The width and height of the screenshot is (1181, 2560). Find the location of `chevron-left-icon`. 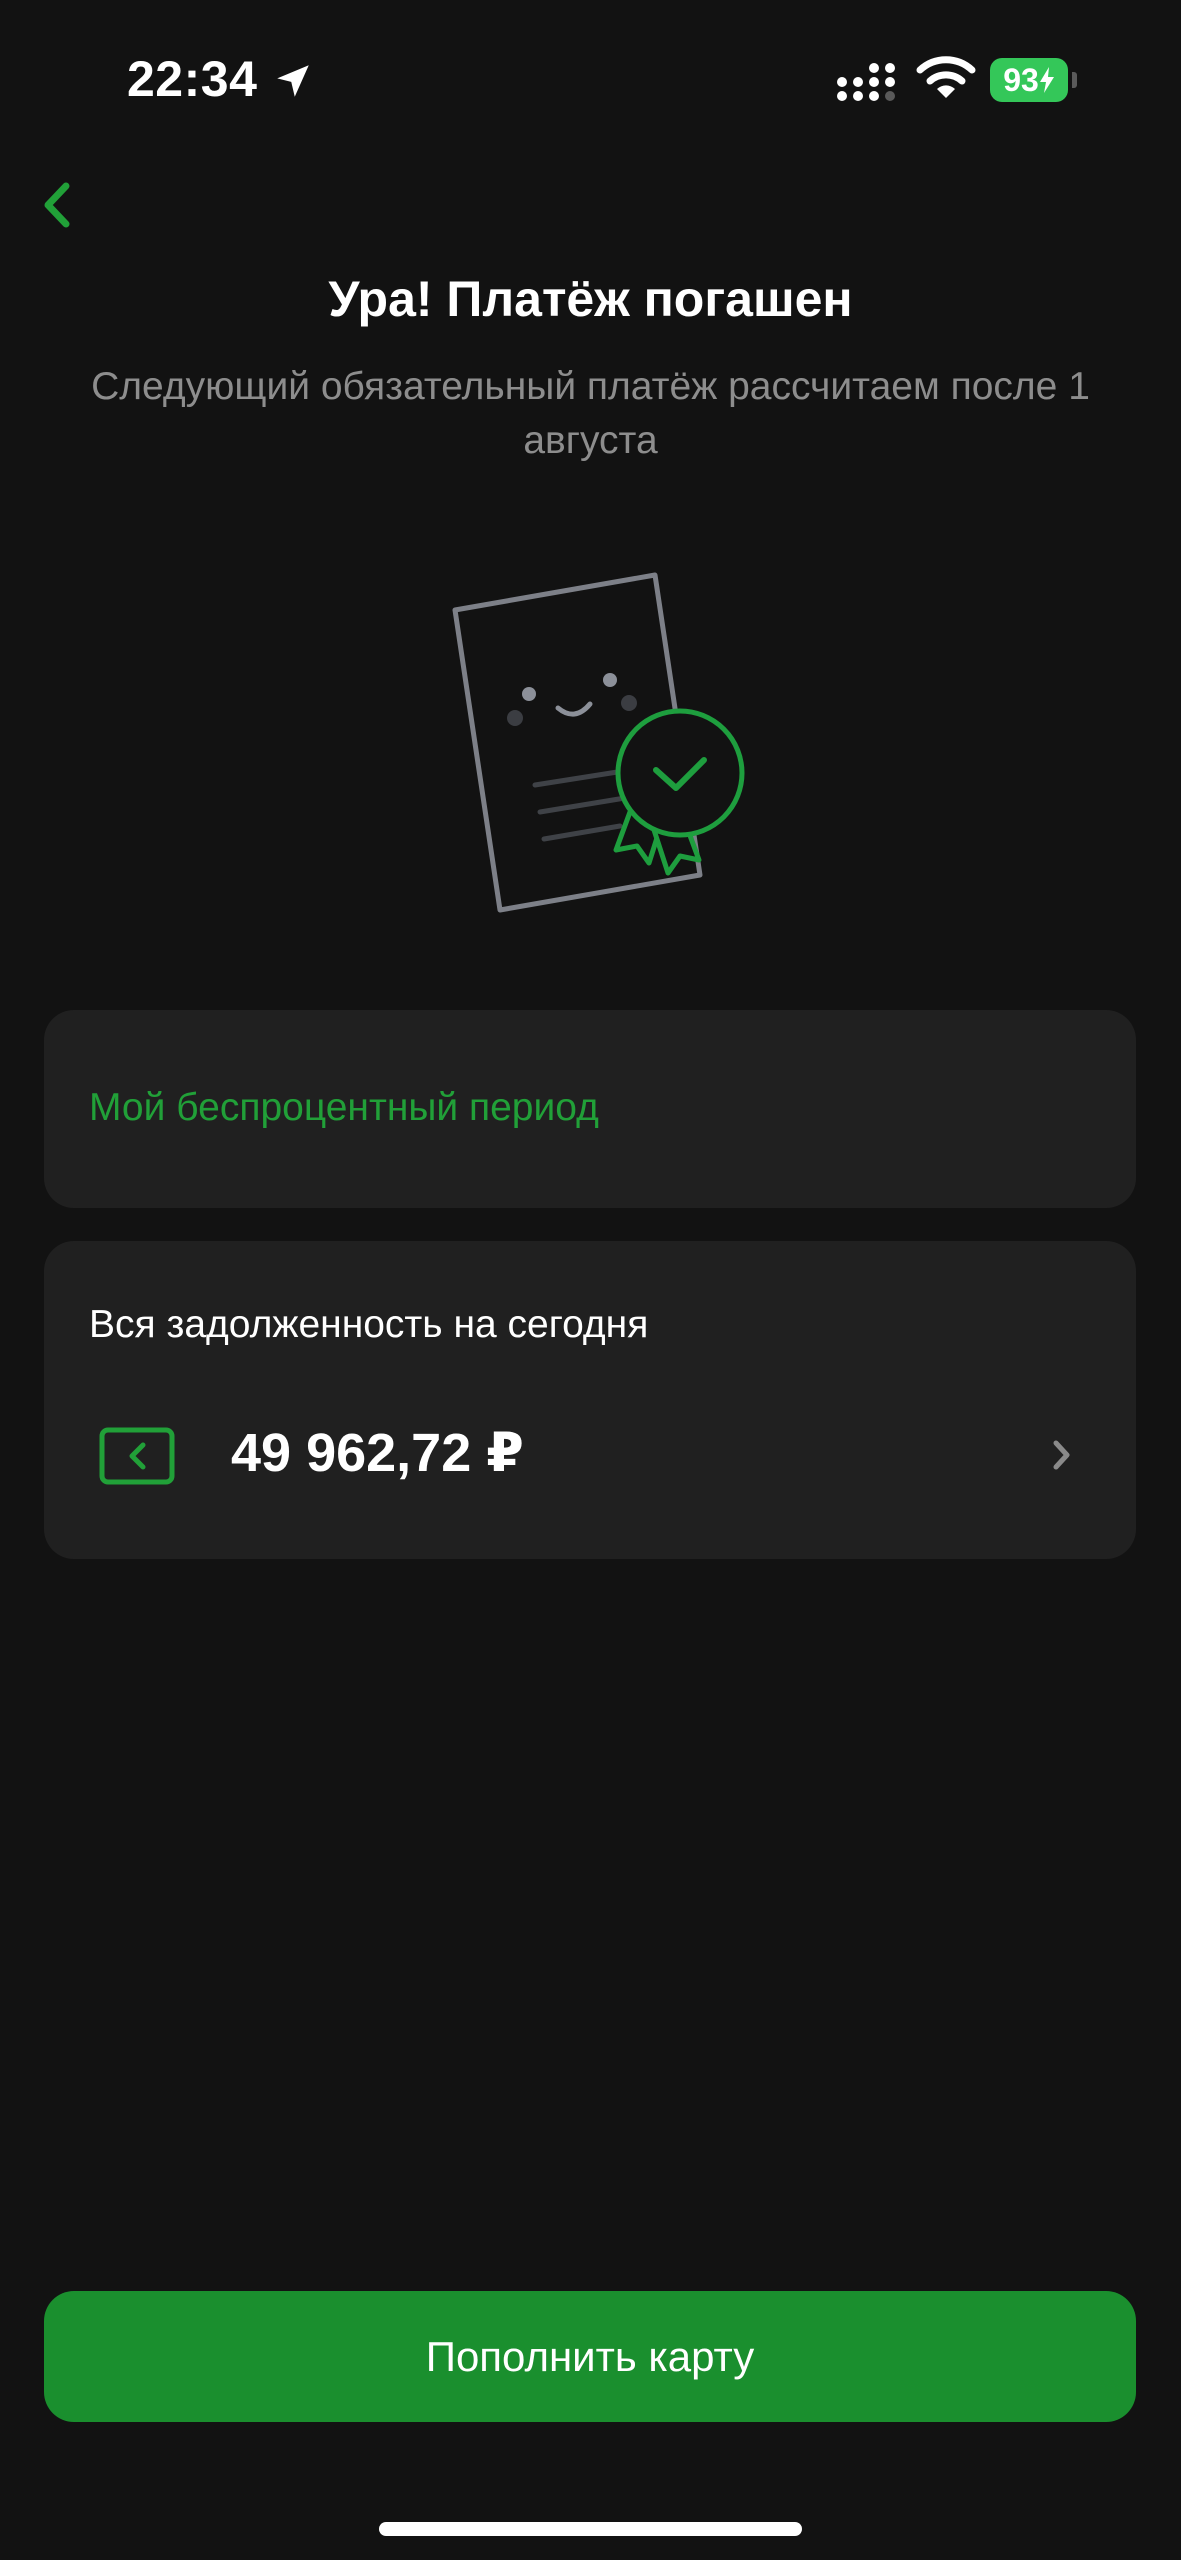

chevron-left-icon is located at coordinates (57, 205).